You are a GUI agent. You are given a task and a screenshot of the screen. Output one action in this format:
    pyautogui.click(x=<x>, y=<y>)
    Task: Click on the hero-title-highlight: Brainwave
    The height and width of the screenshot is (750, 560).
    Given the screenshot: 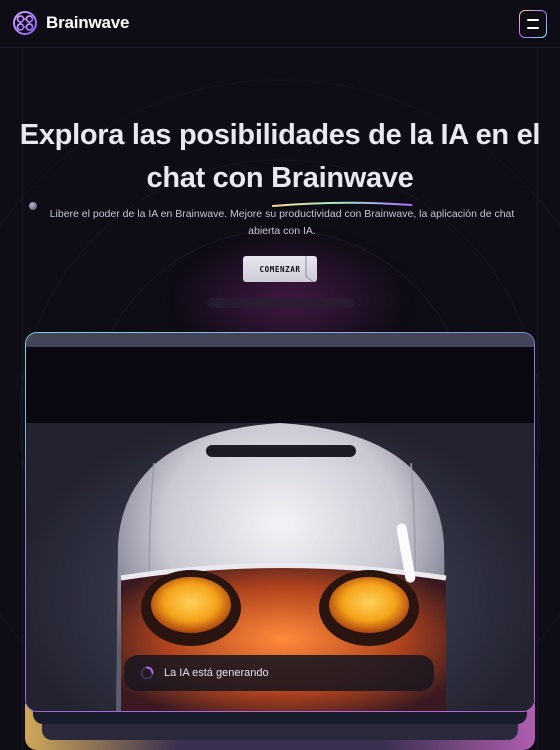 What is the action you would take?
    pyautogui.click(x=342, y=182)
    